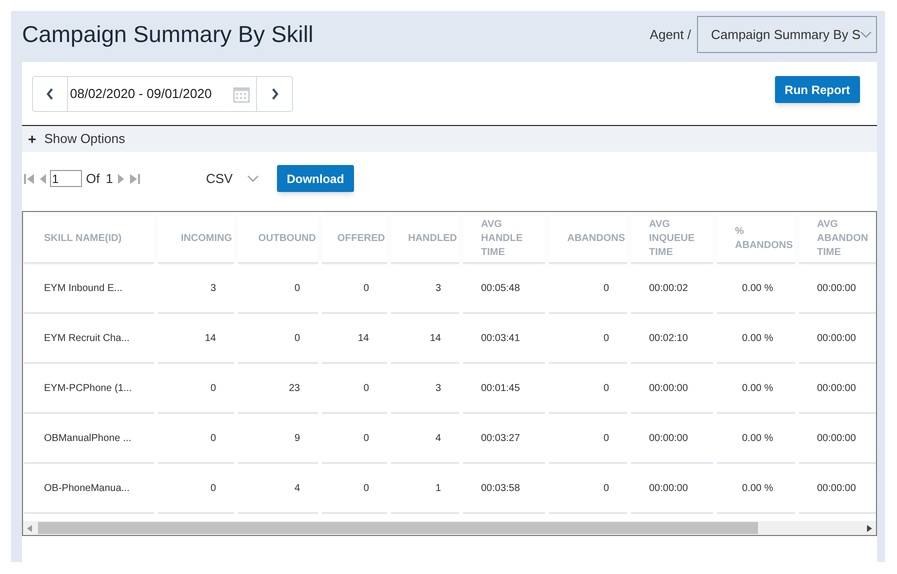 This screenshot has width=897, height=574. I want to click on column-header: % ABANDONS, so click(763, 239).